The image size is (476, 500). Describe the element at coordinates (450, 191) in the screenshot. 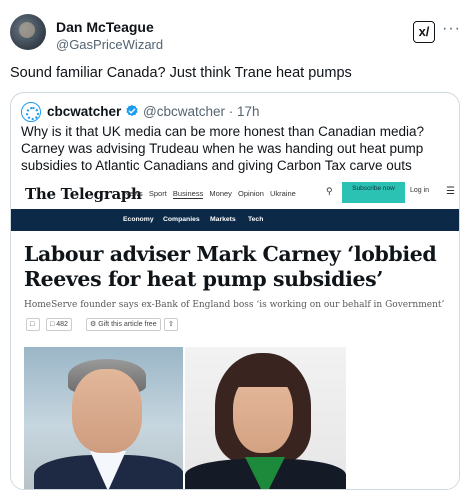

I see `hamburger-menu-icon: ☰` at that location.